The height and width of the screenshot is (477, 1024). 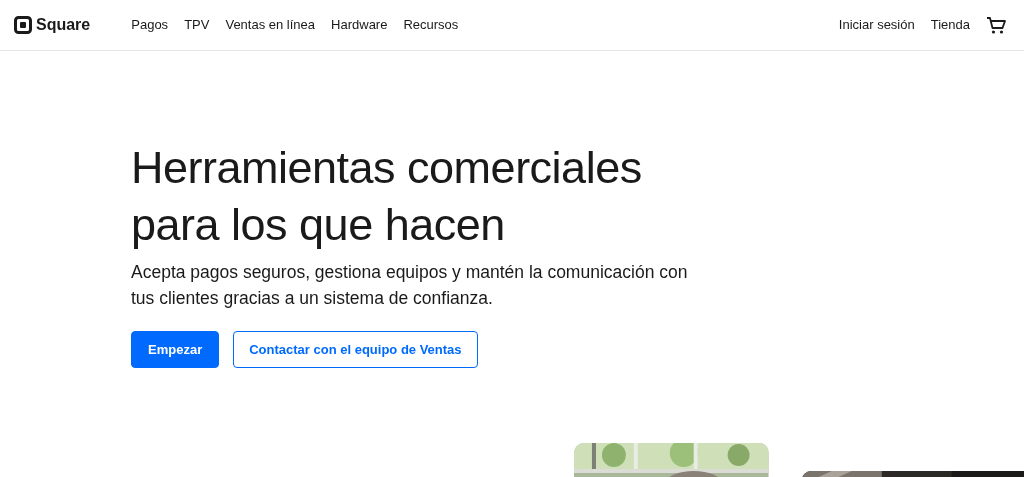 I want to click on nav-link: Iniciar sesión, so click(x=876, y=25).